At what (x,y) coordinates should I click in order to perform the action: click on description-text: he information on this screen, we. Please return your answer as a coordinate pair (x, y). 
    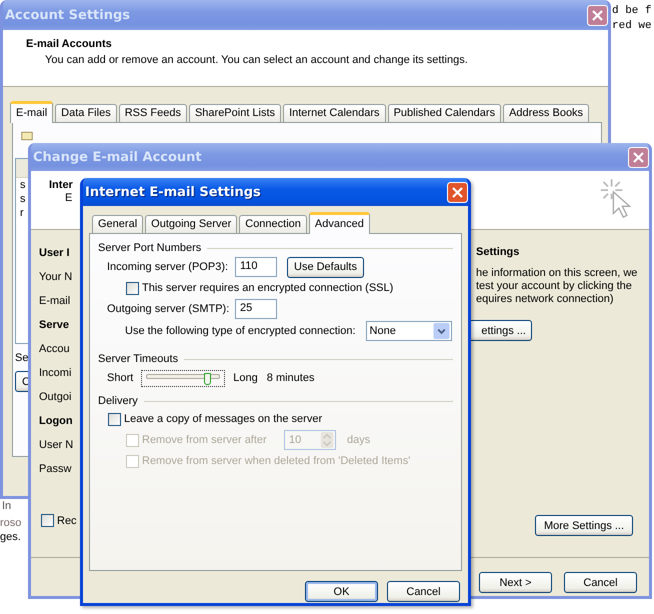
    Looking at the image, I should click on (557, 273).